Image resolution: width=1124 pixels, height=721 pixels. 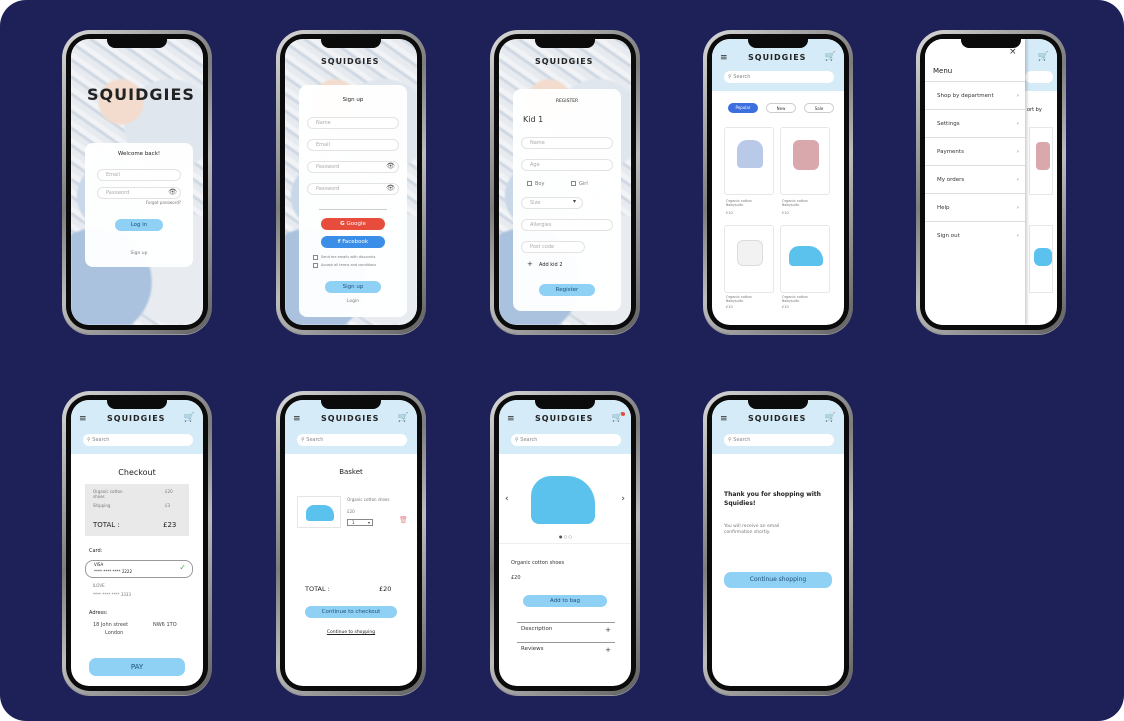 What do you see at coordinates (348, 257) in the screenshot?
I see `discount-label: Send me emails with discounts` at bounding box center [348, 257].